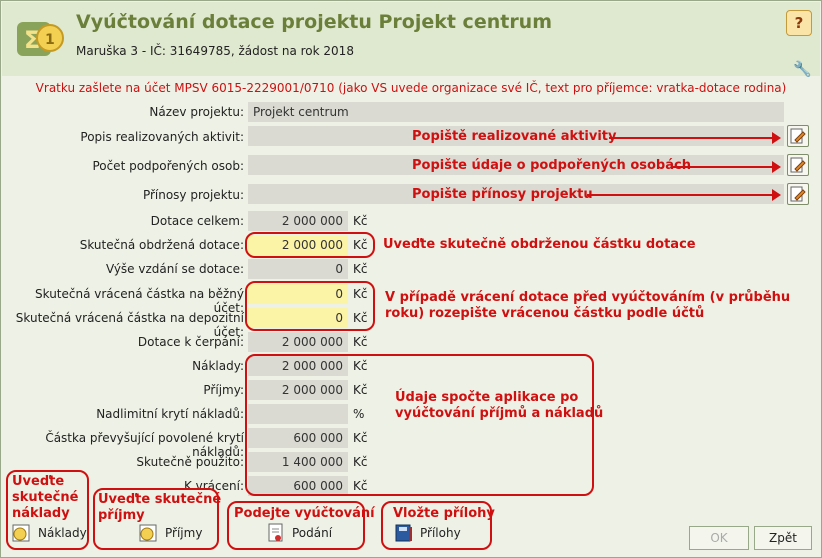  Describe the element at coordinates (298, 342) in the screenshot. I see `field-dotace-cerpani: 2 000 000` at that location.